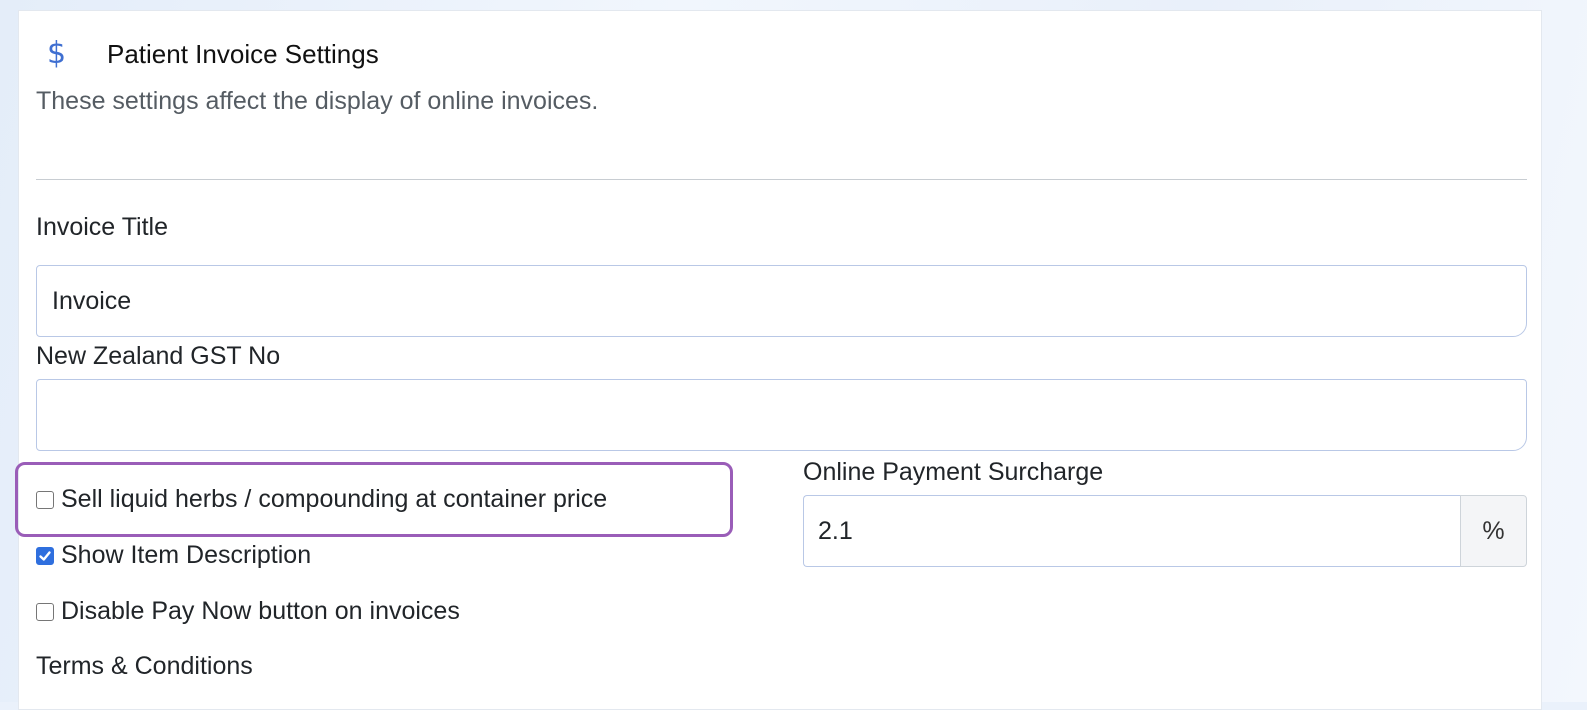  I want to click on surcharge-input-group: 2.1 %, so click(1165, 531).